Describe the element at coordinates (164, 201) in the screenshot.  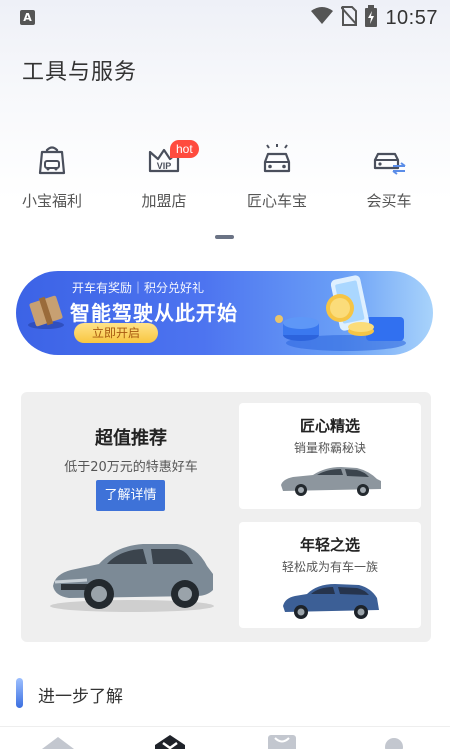
I see `service-label: 加盟店` at that location.